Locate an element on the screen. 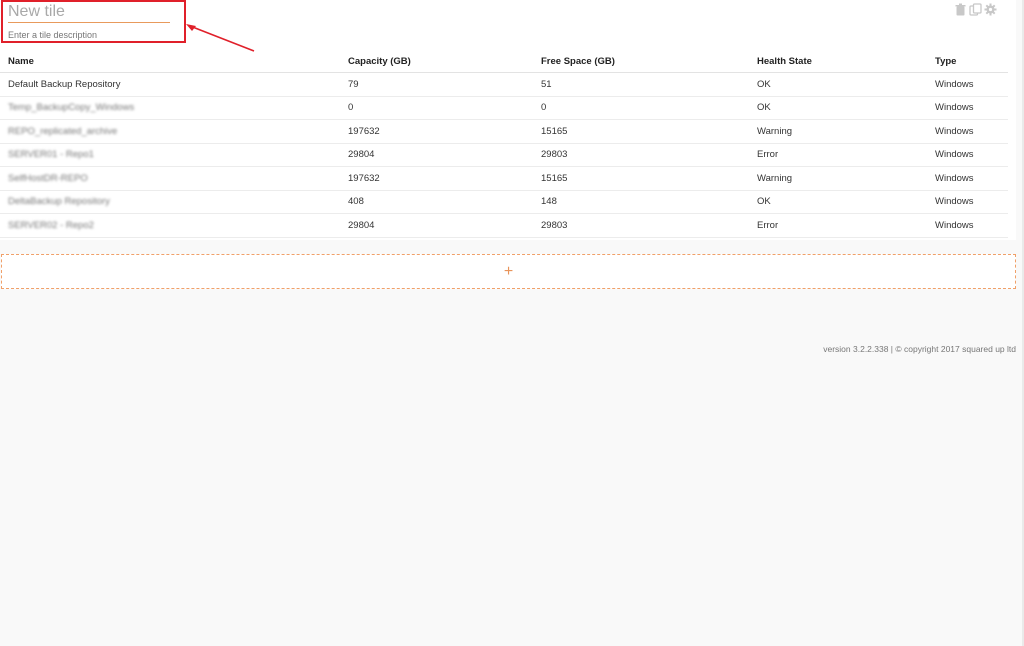 The height and width of the screenshot is (646, 1024). plus-icon: + is located at coordinates (508, 271).